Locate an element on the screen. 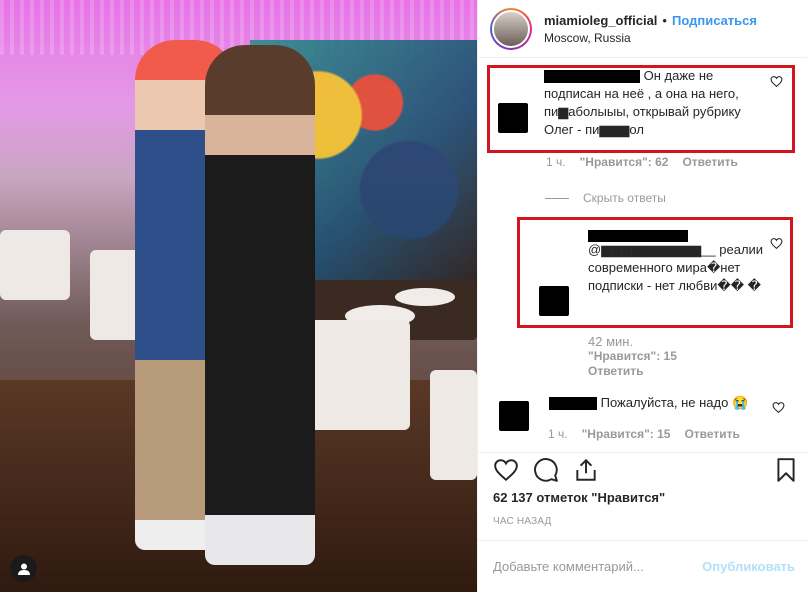 The width and height of the screenshot is (807, 592). person-woman is located at coordinates (260, 305).